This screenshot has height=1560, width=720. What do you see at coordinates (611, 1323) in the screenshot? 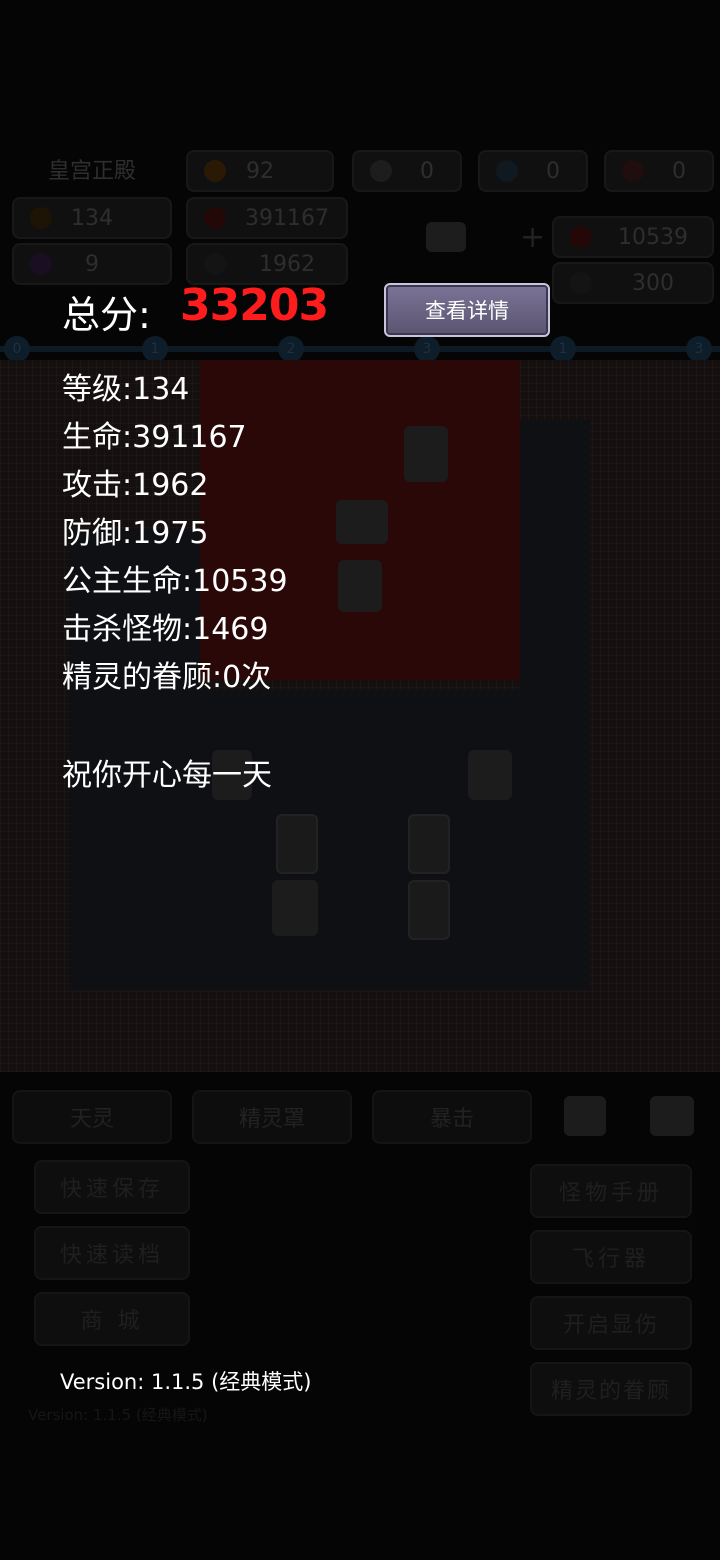
I see `show-damage-button: 开启显伤` at bounding box center [611, 1323].